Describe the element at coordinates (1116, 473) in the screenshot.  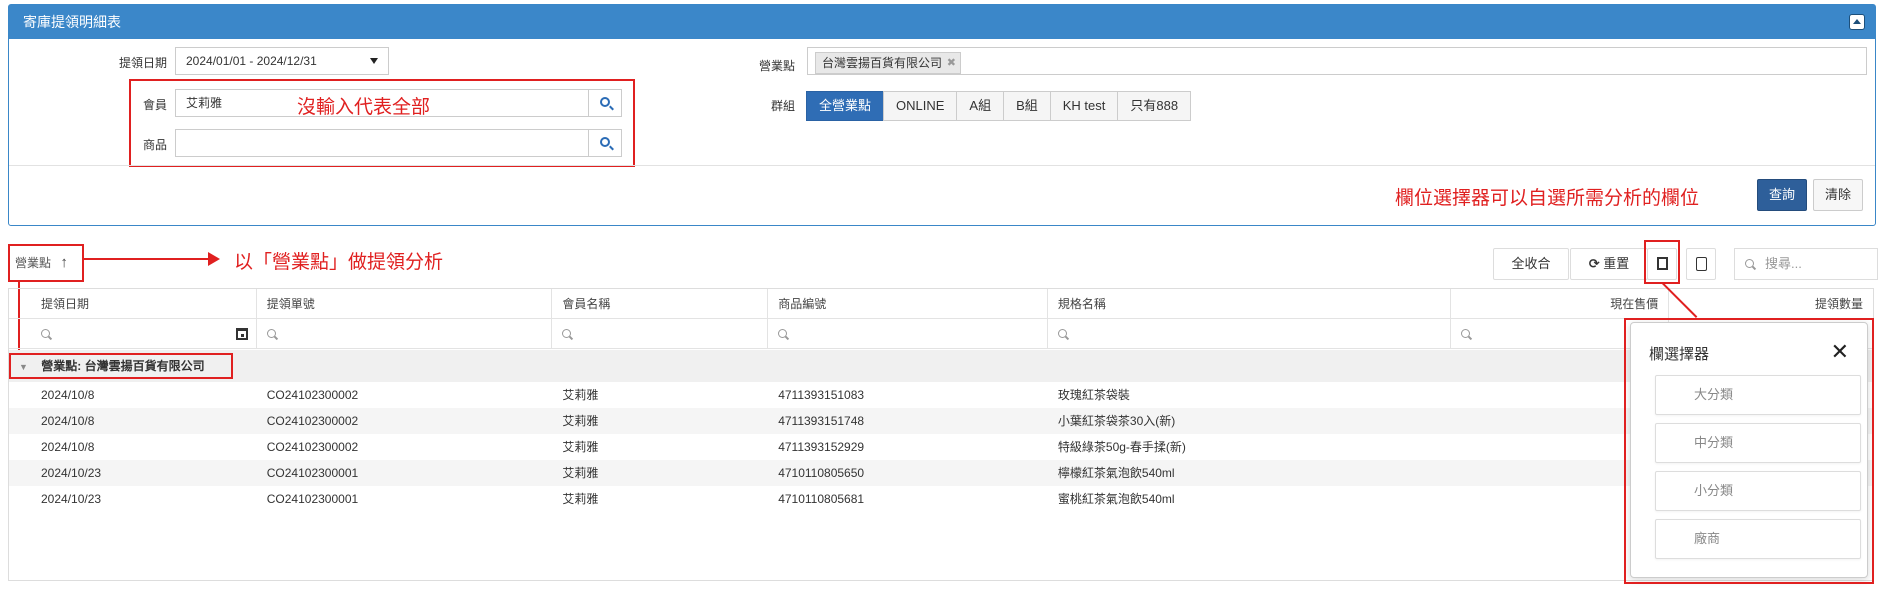
I see `cell-spec: 檸檬紅茶氣泡飲540ml` at that location.